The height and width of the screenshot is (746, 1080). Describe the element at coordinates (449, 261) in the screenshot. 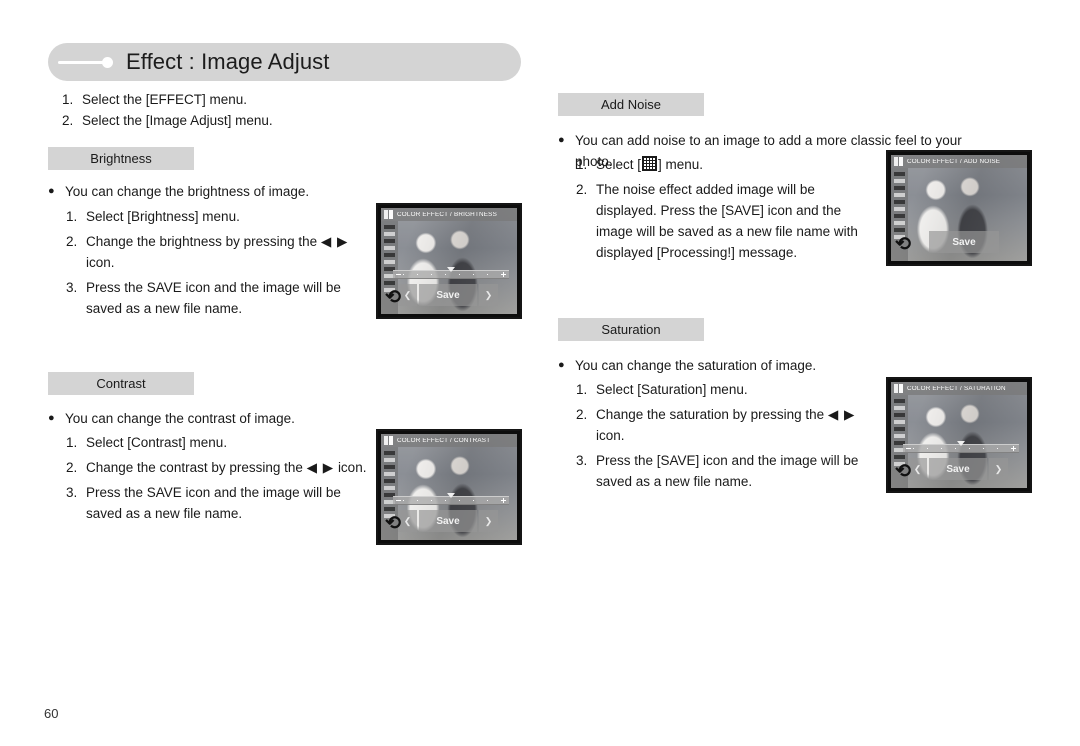

I see `lcd-preview-brightness: COLOR EFFECT / BRIGHTNESS ❮ Save ❯ ⟲` at that location.